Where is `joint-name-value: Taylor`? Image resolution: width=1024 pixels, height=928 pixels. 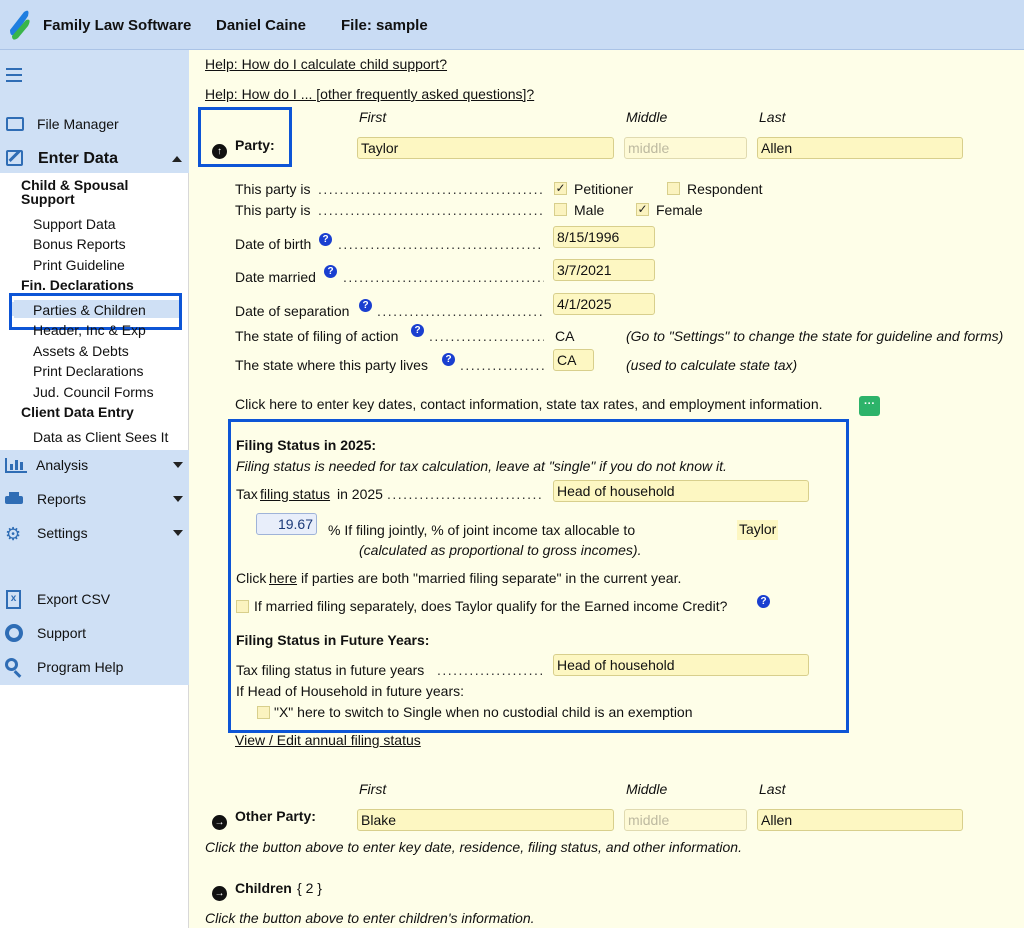 joint-name-value: Taylor is located at coordinates (758, 530).